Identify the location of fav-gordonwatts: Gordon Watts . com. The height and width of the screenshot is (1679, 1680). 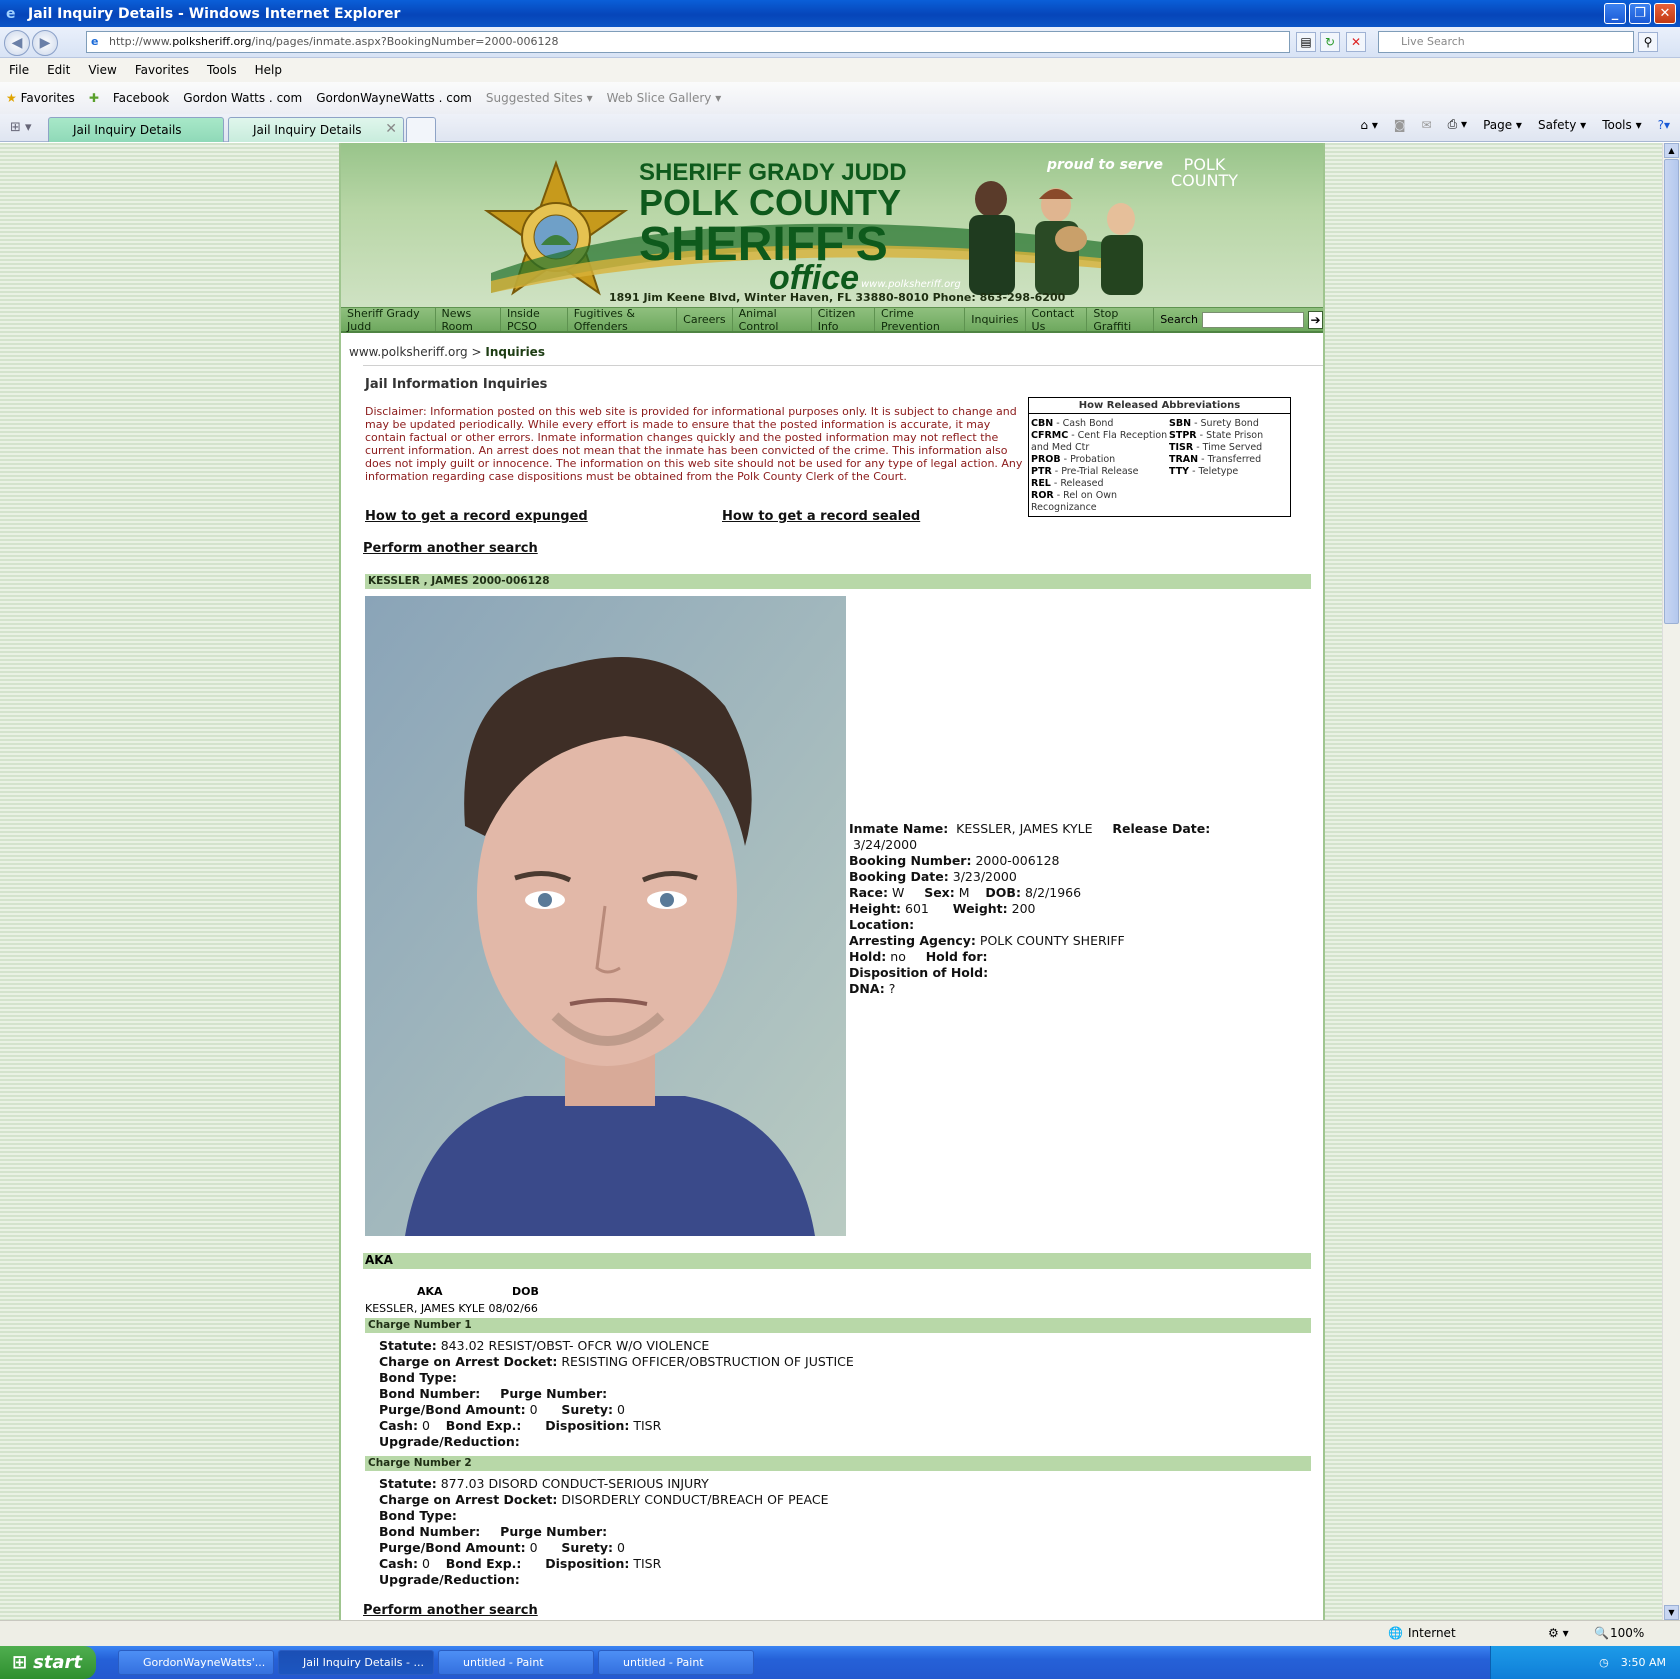
(242, 98).